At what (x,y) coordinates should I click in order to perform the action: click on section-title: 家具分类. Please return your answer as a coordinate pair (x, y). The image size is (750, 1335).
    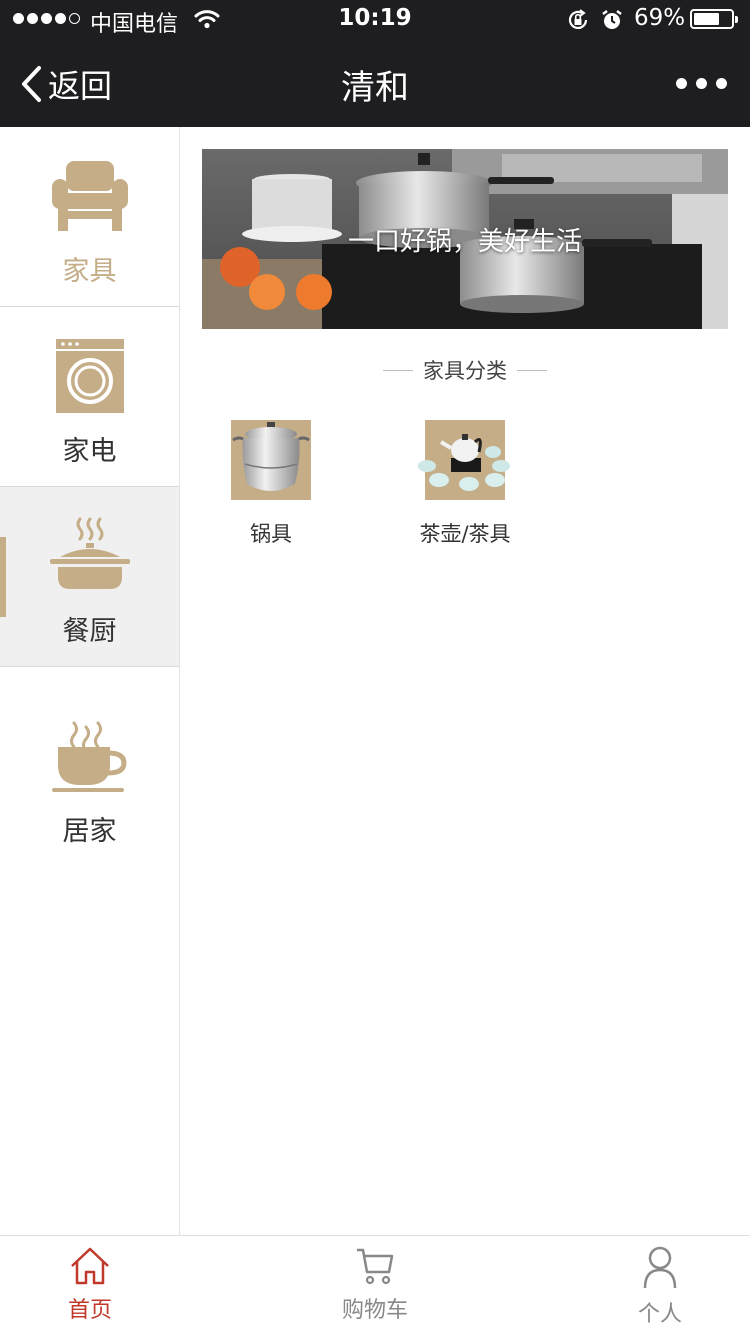
    Looking at the image, I should click on (465, 370).